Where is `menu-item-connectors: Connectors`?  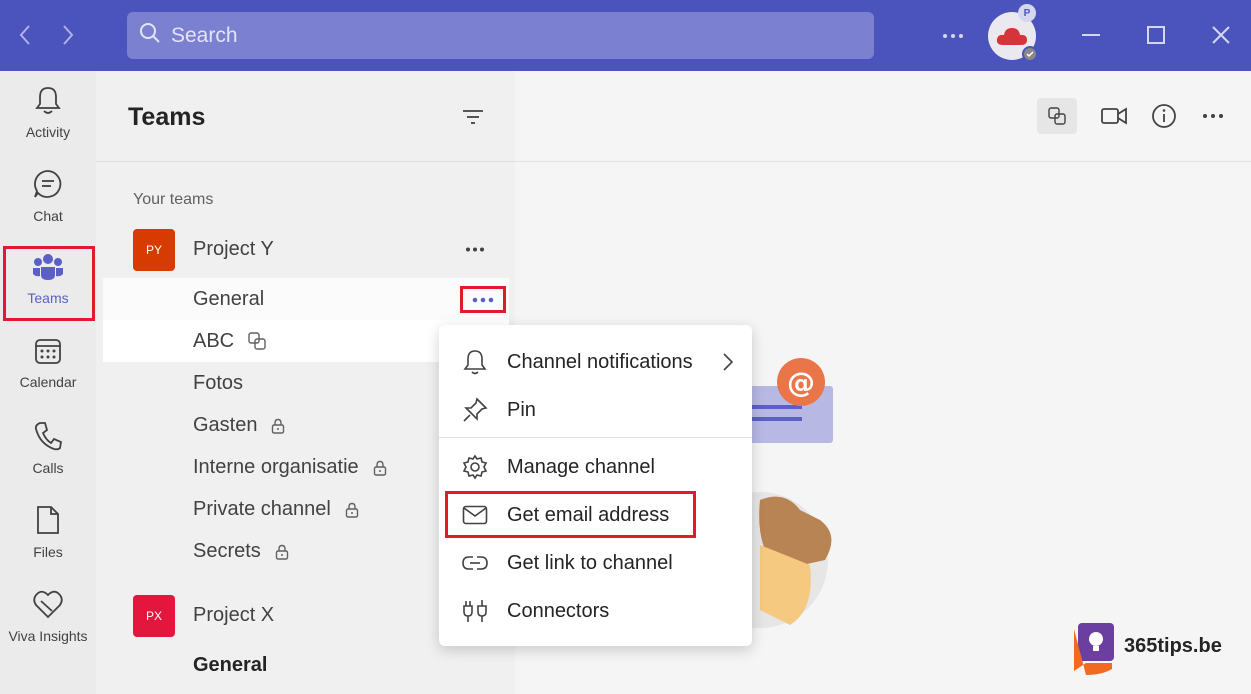 menu-item-connectors: Connectors is located at coordinates (595, 611).